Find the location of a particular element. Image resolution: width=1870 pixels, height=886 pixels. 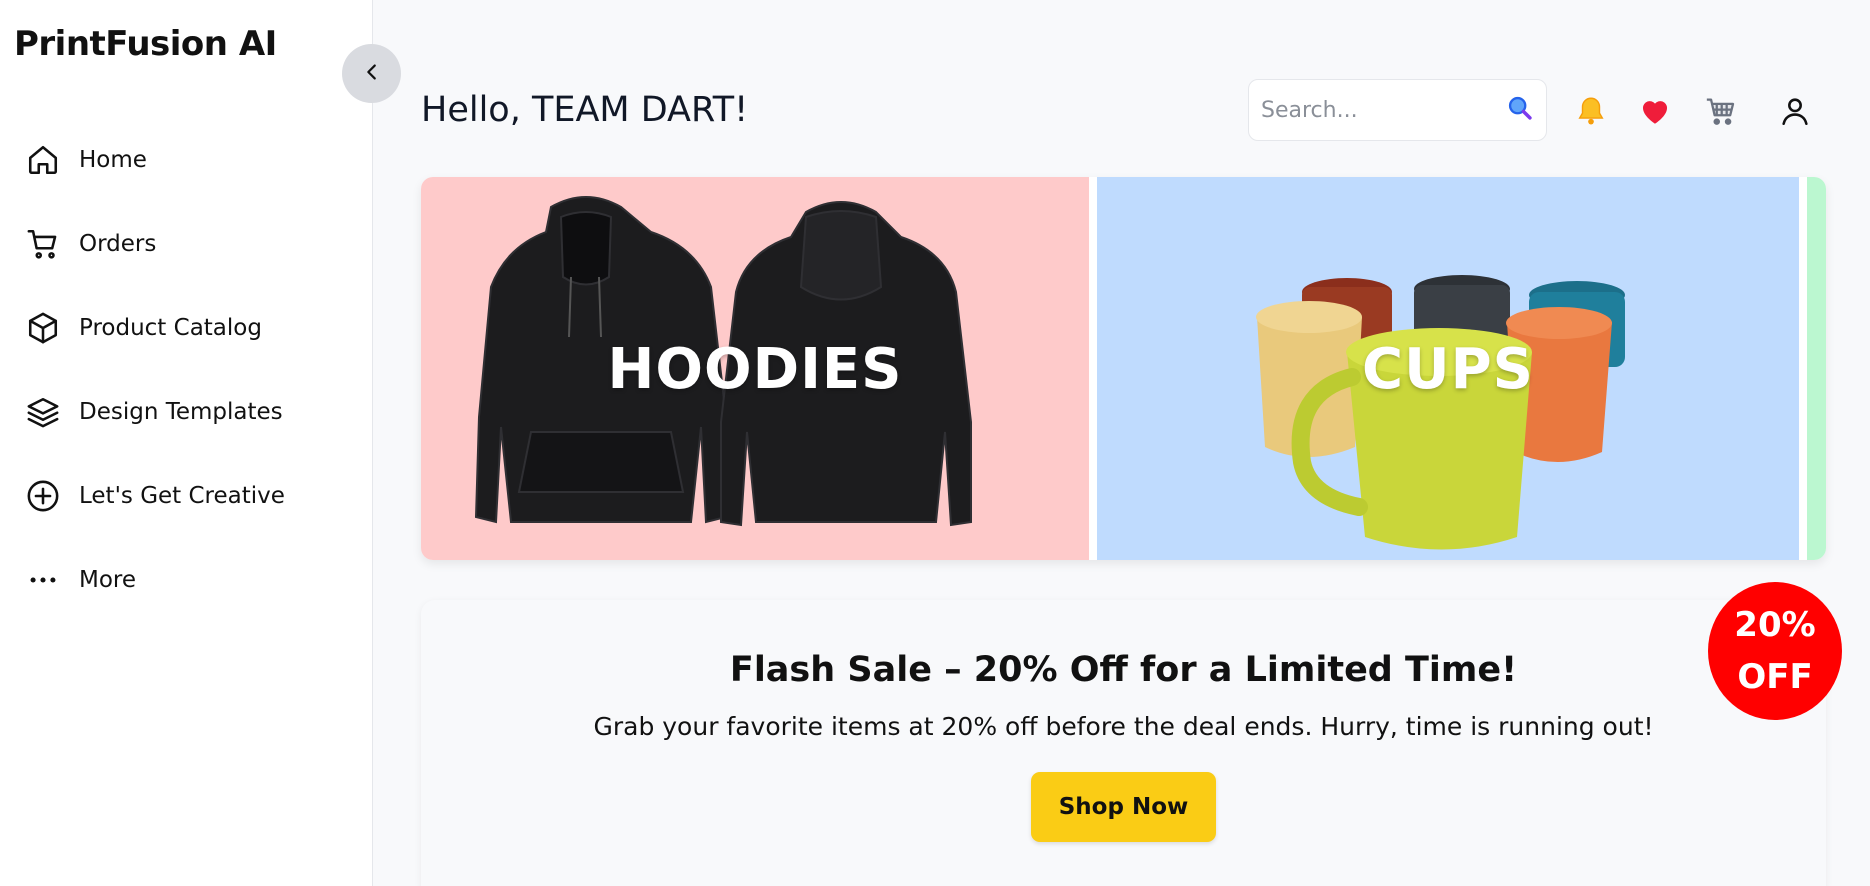

search-input is located at coordinates (1383, 110).